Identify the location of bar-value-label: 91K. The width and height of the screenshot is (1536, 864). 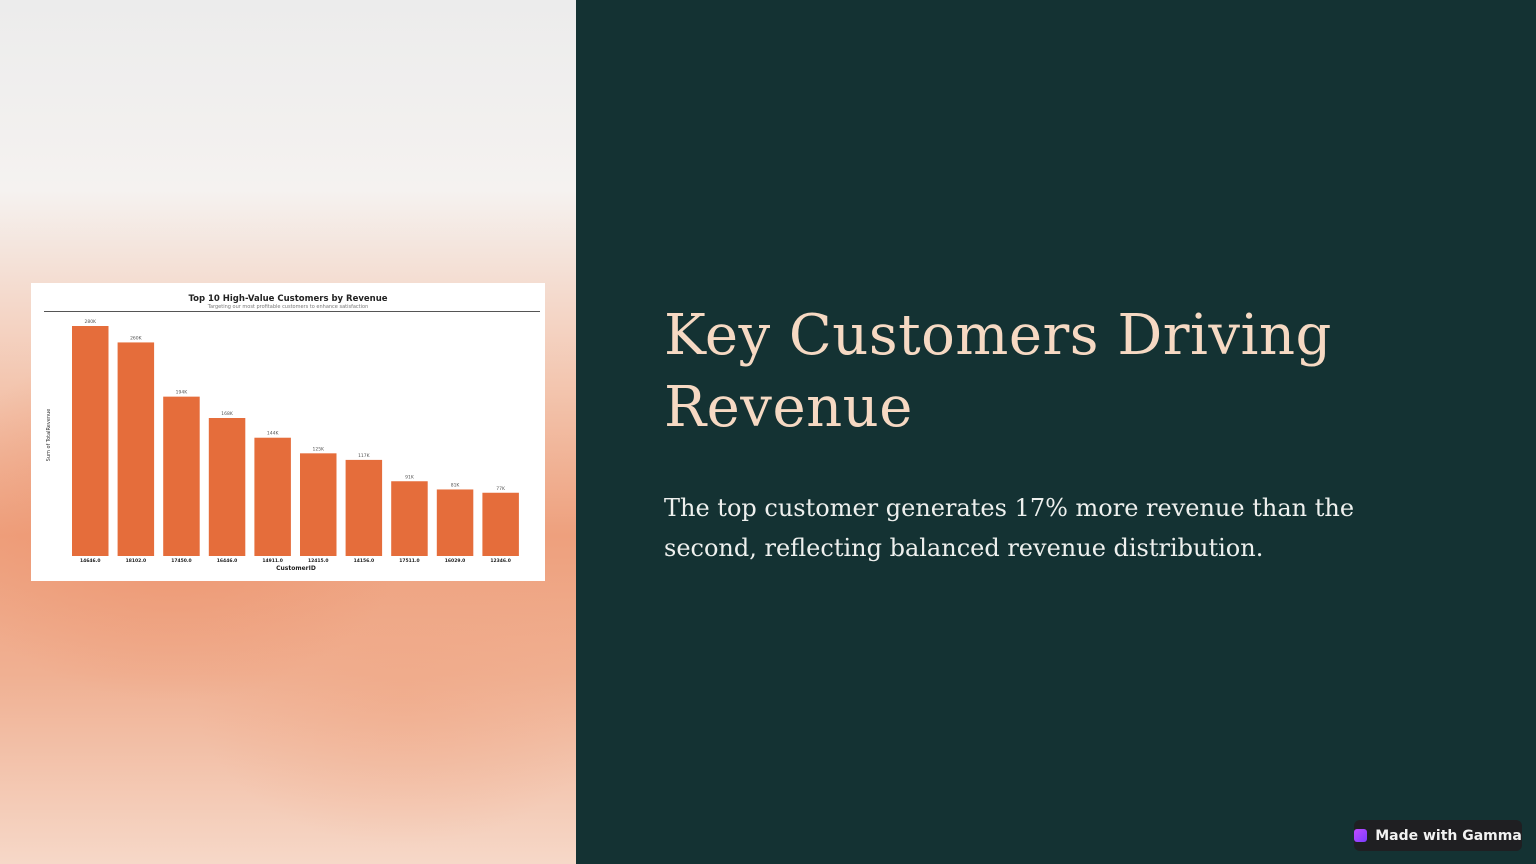
(410, 477).